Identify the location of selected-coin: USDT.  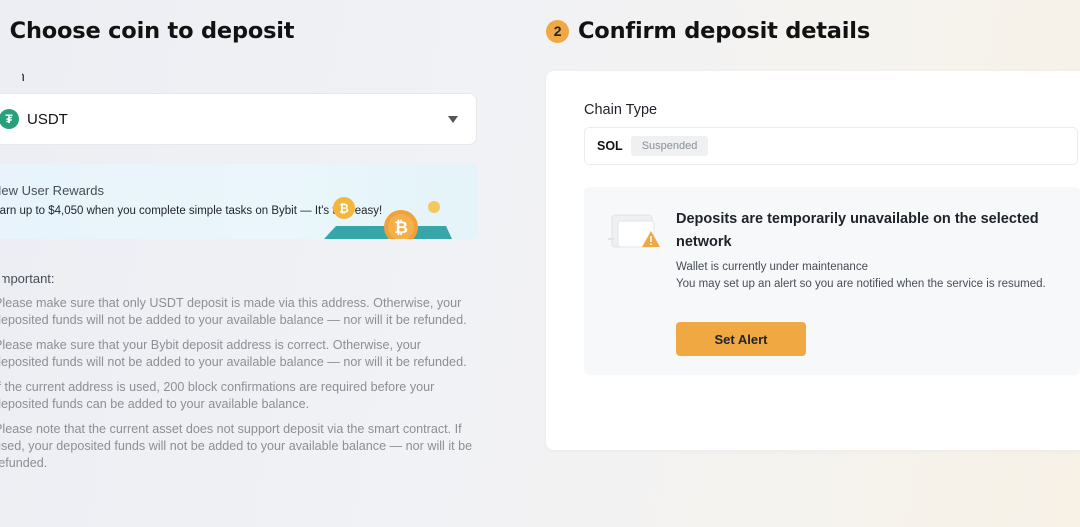
(47, 119).